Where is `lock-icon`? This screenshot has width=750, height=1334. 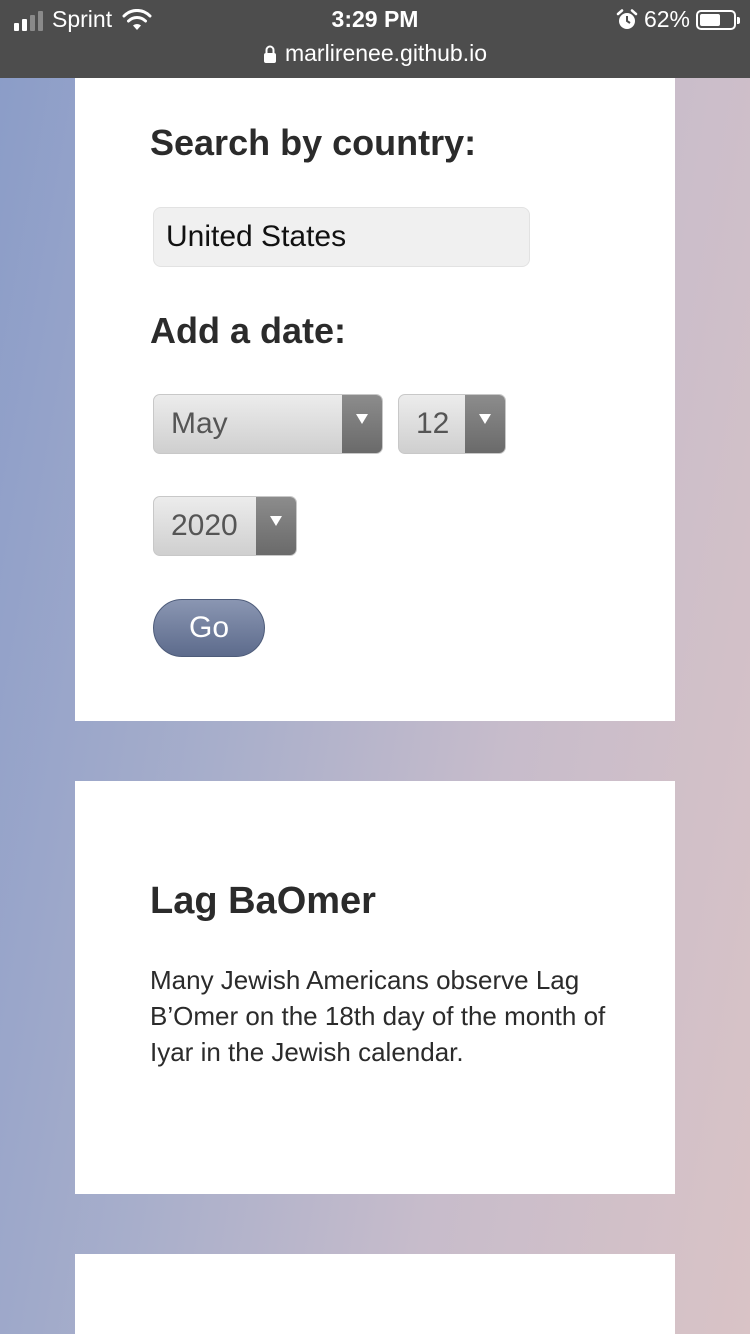
lock-icon is located at coordinates (269, 54).